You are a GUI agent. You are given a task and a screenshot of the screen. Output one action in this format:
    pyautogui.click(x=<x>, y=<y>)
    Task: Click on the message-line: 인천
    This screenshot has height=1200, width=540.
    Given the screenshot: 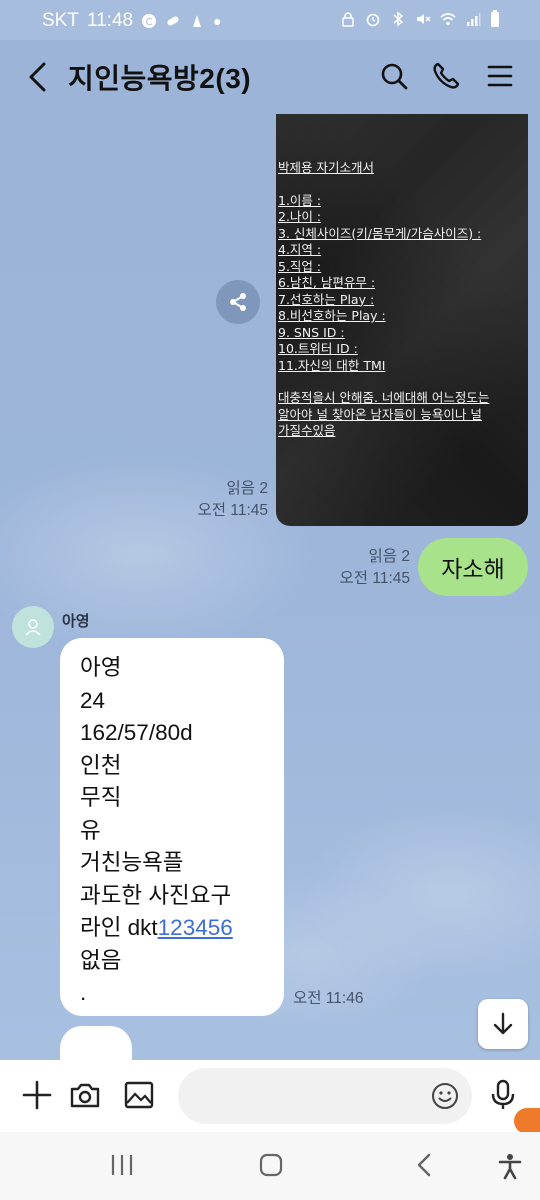 What is the action you would take?
    pyautogui.click(x=101, y=765)
    